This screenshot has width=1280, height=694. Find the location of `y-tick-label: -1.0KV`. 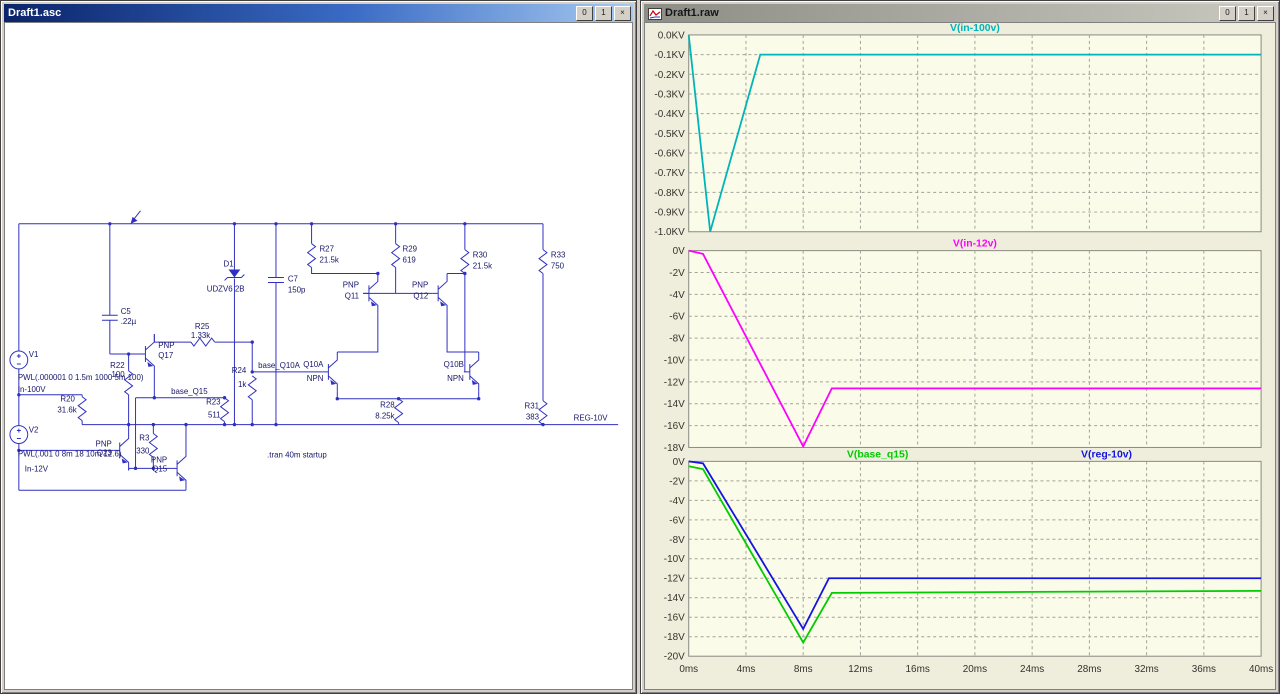

y-tick-label: -1.0KV is located at coordinates (669, 232).